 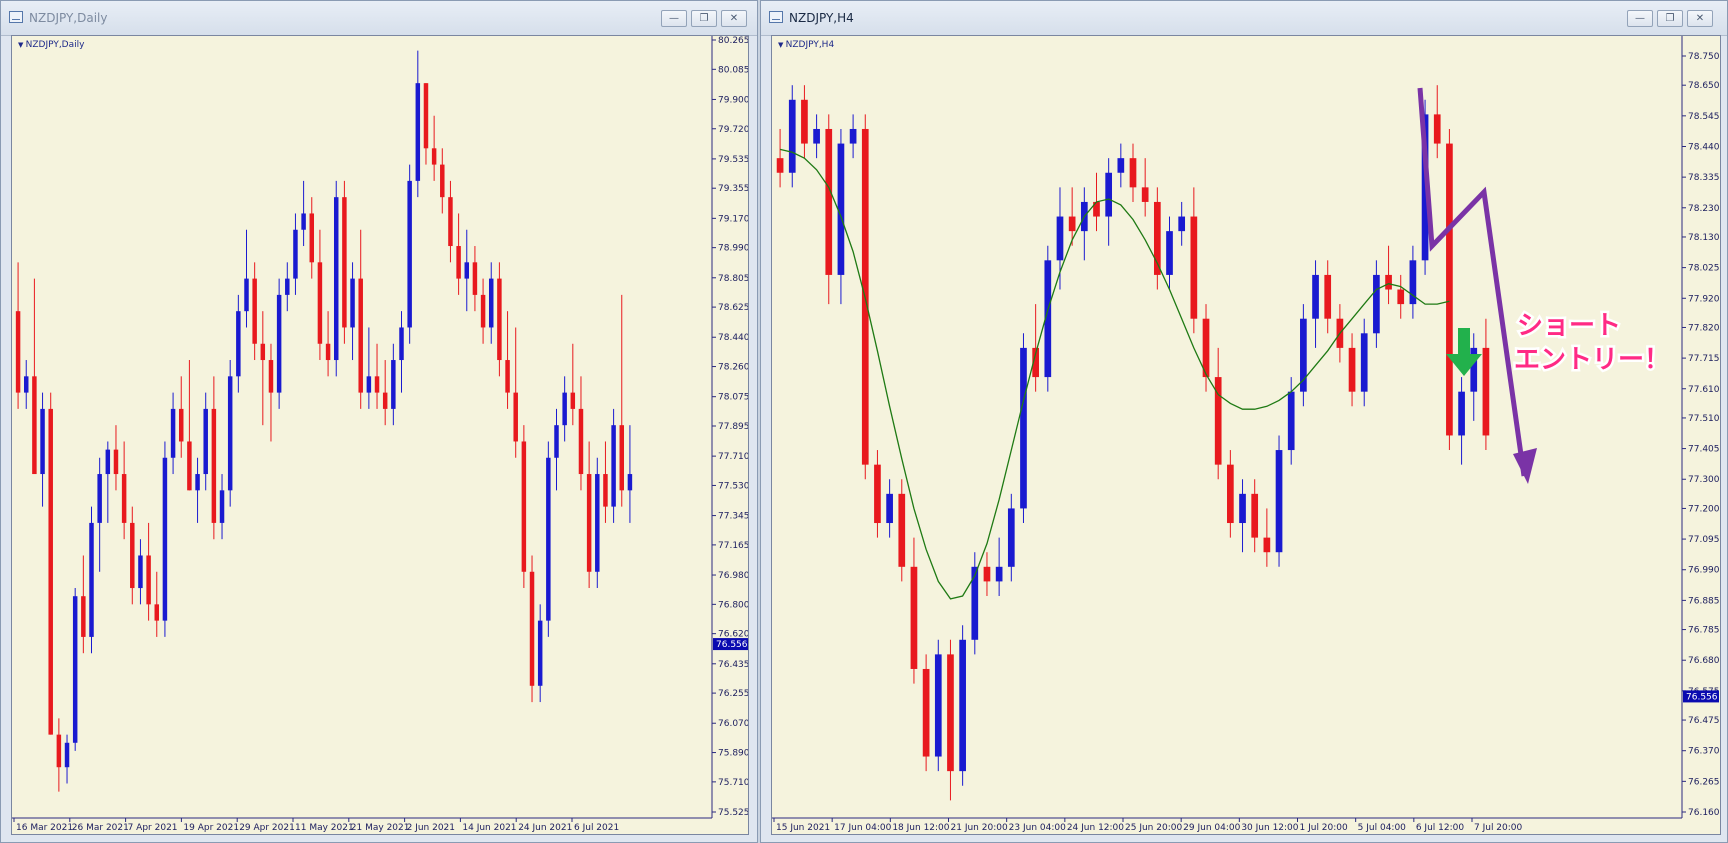 What do you see at coordinates (733, 665) in the screenshot?
I see `price-tick-label: 76.435` at bounding box center [733, 665].